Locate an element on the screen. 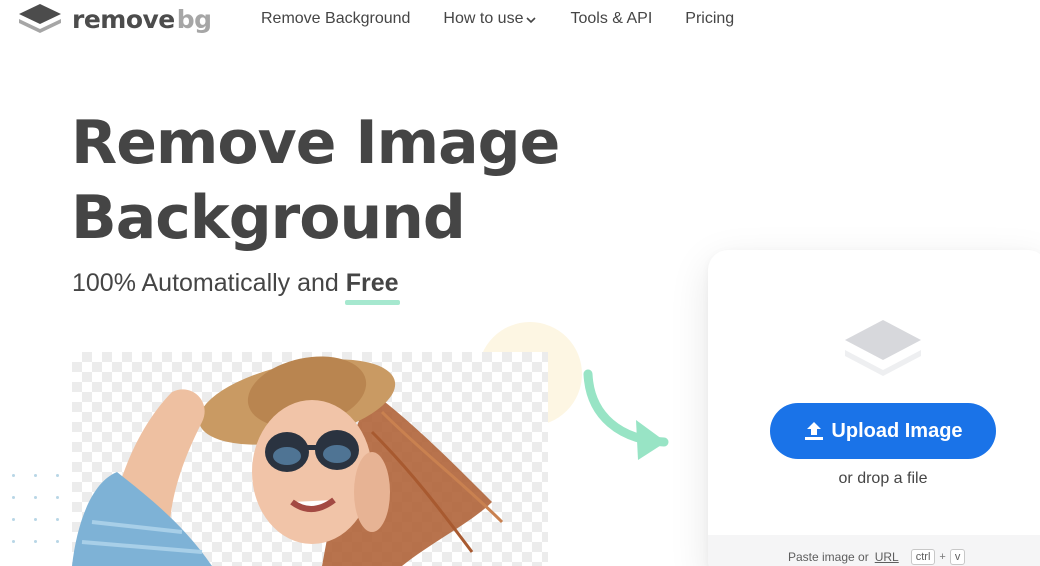 The width and height of the screenshot is (1040, 566). layers-icon is located at coordinates (40, 19).